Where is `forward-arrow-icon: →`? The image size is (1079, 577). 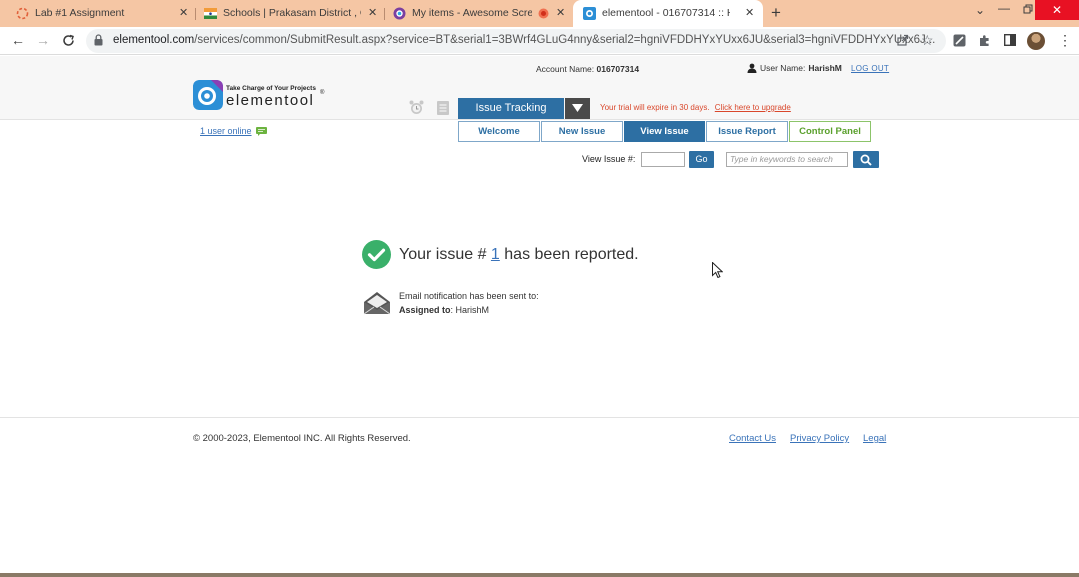 forward-arrow-icon: → is located at coordinates (43, 40).